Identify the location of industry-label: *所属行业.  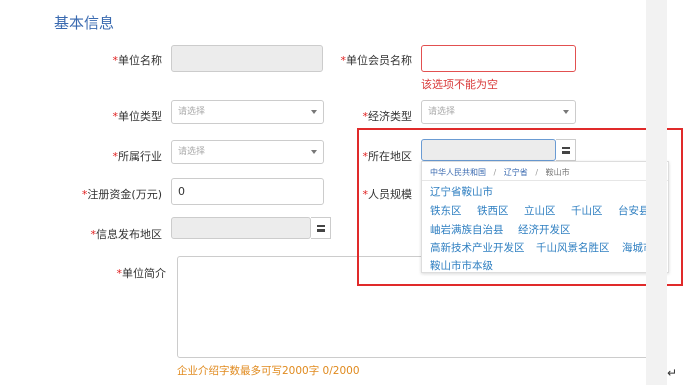
(137, 156).